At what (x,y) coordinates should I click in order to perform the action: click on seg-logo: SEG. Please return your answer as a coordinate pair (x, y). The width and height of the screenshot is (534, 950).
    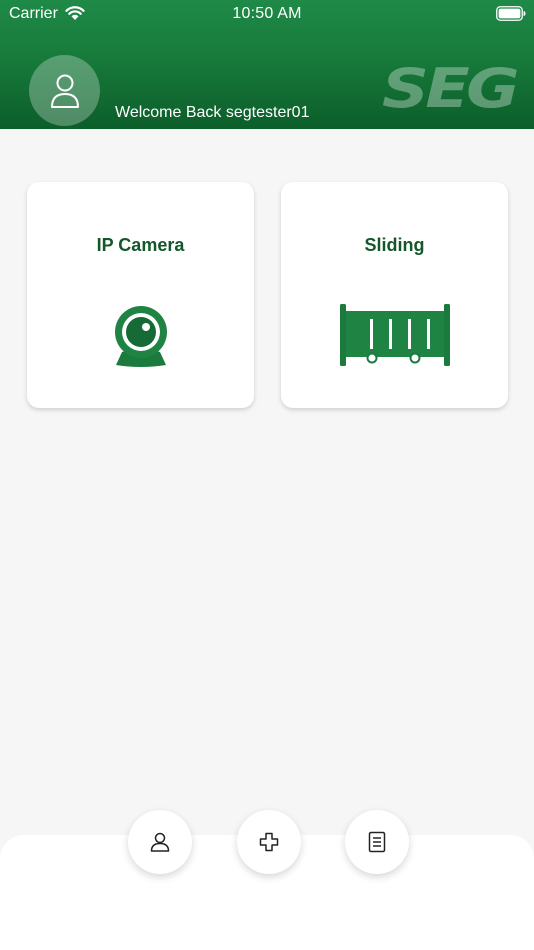
    Looking at the image, I should click on (450, 88).